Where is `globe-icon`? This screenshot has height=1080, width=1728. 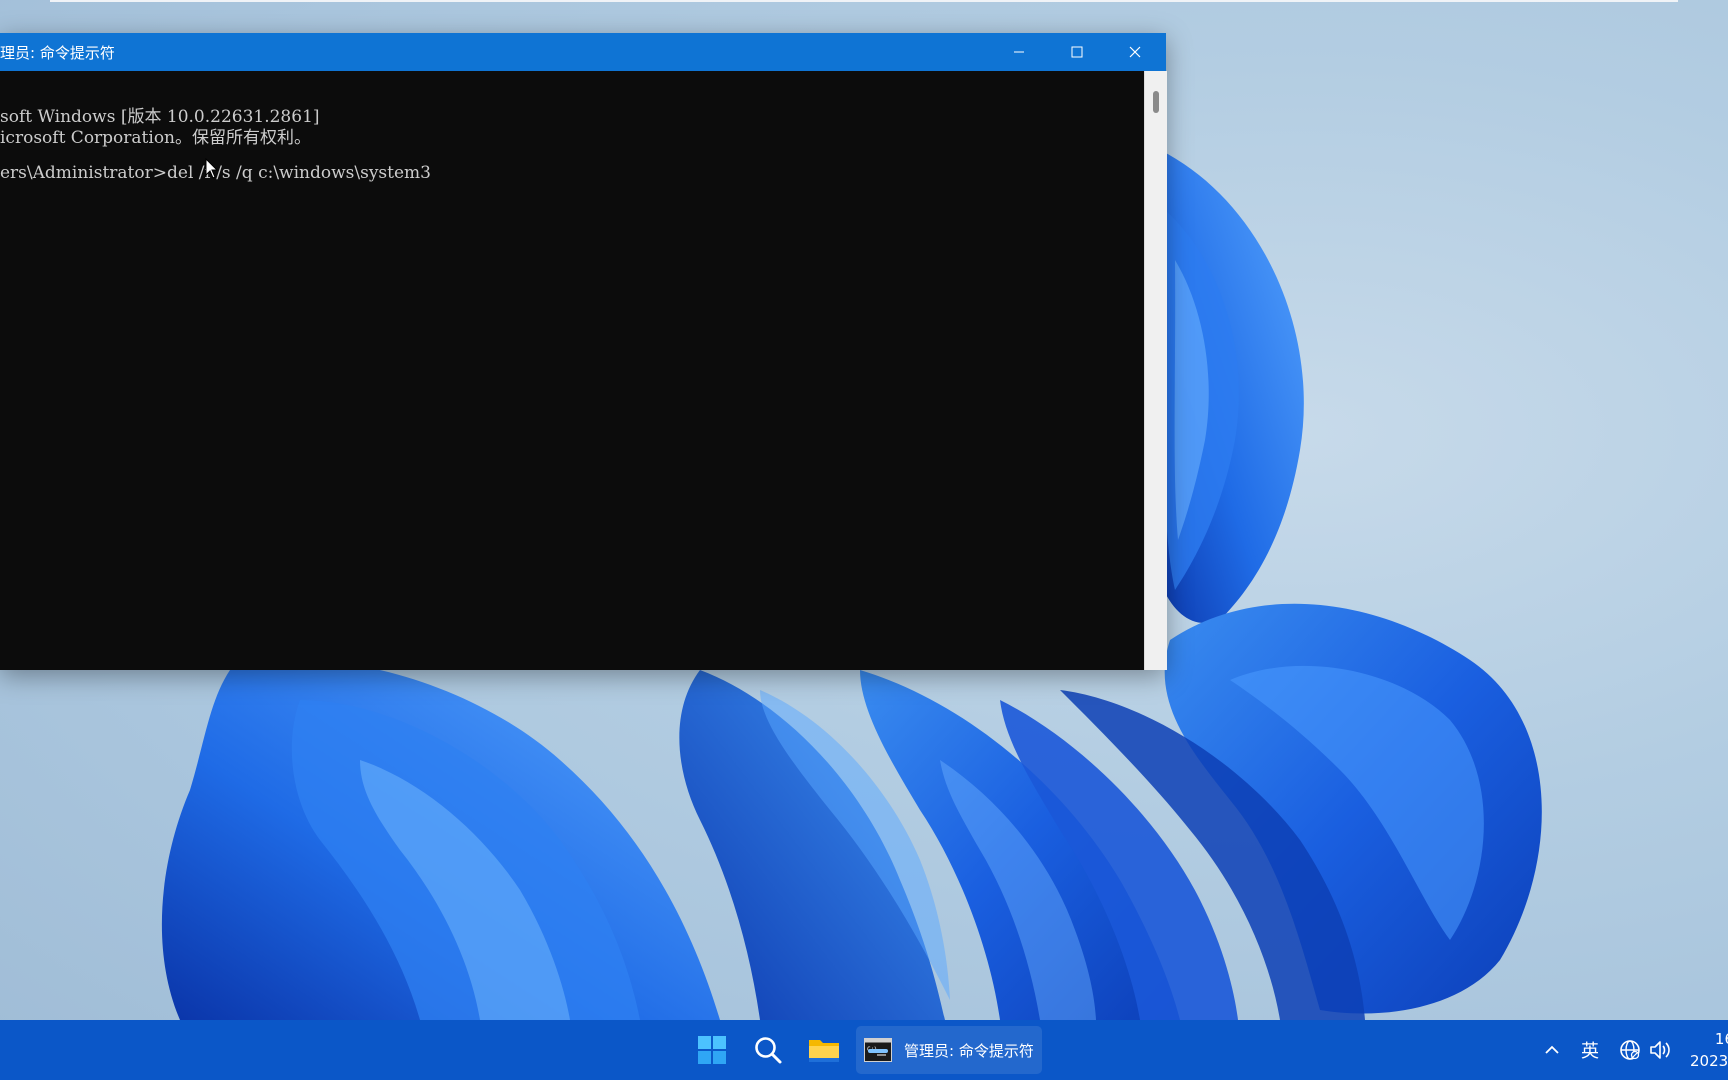
globe-icon is located at coordinates (1630, 1050).